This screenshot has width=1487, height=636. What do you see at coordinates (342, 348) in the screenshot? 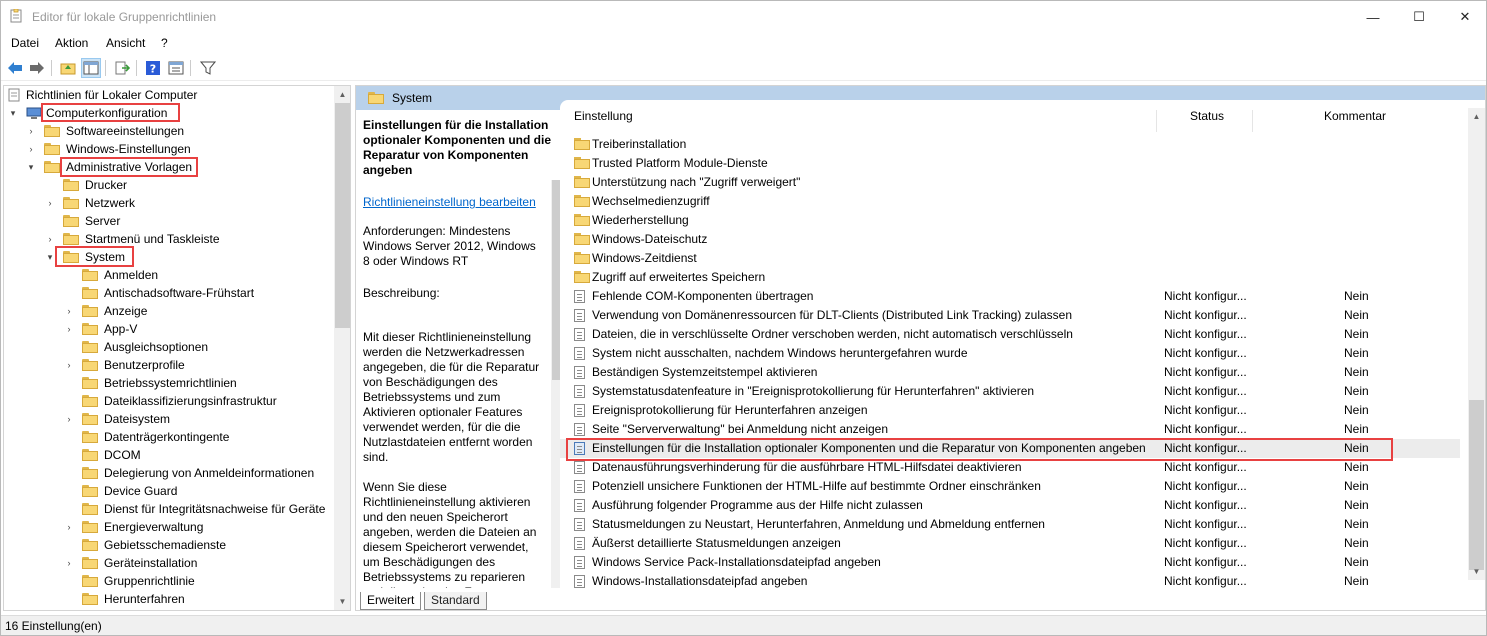
I see `tree-scrollbar: ▲ ▼` at bounding box center [342, 348].